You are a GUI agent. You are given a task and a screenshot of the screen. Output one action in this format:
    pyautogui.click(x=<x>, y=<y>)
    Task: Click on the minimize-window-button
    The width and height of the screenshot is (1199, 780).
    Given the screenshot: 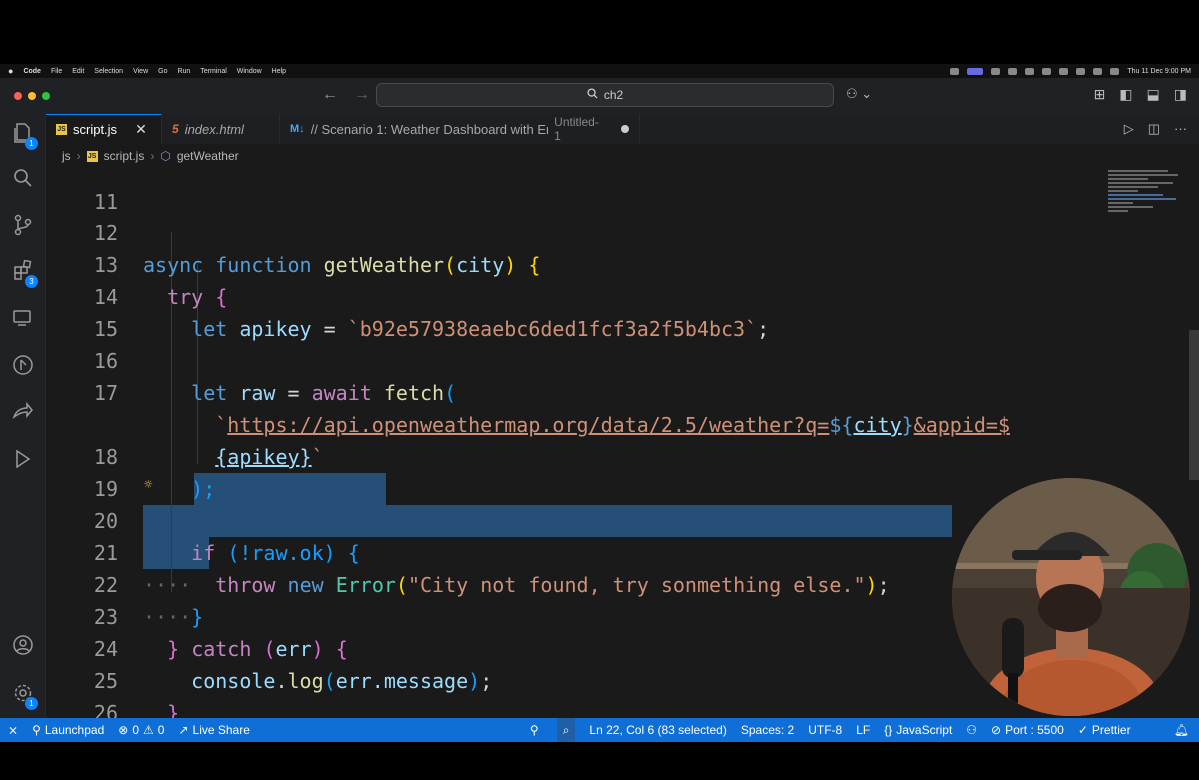 What is the action you would take?
    pyautogui.click(x=32, y=96)
    